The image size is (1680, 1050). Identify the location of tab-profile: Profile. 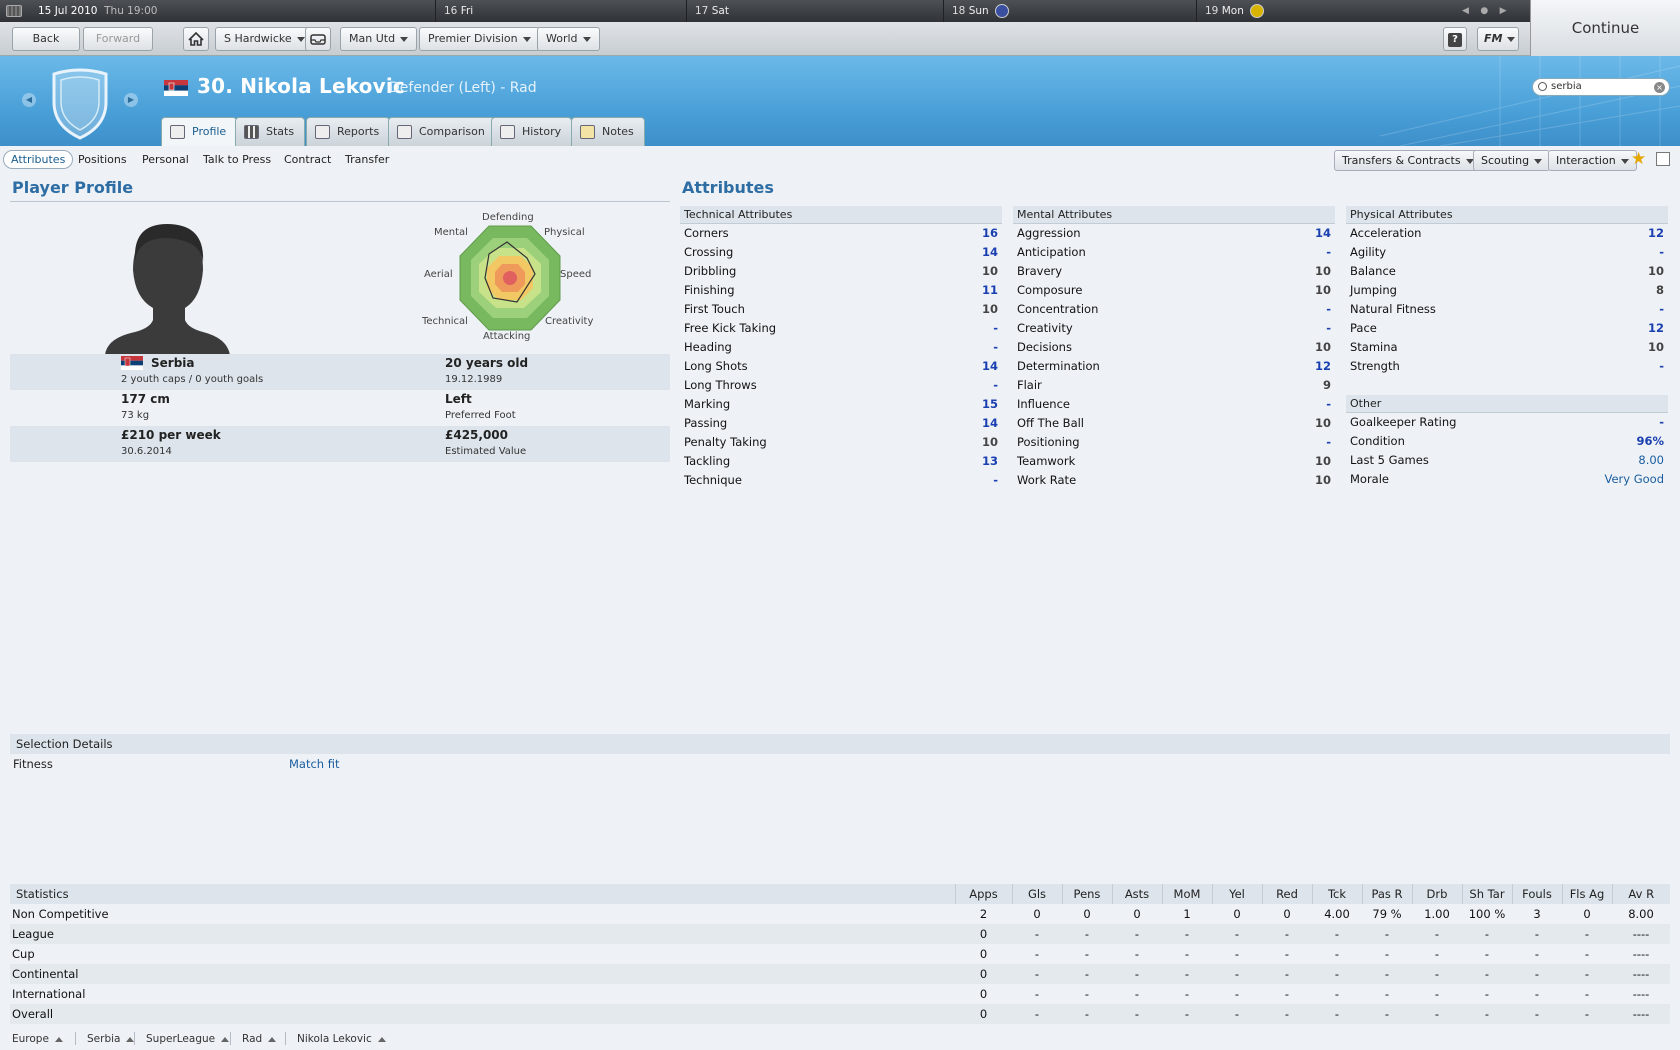
(199, 132).